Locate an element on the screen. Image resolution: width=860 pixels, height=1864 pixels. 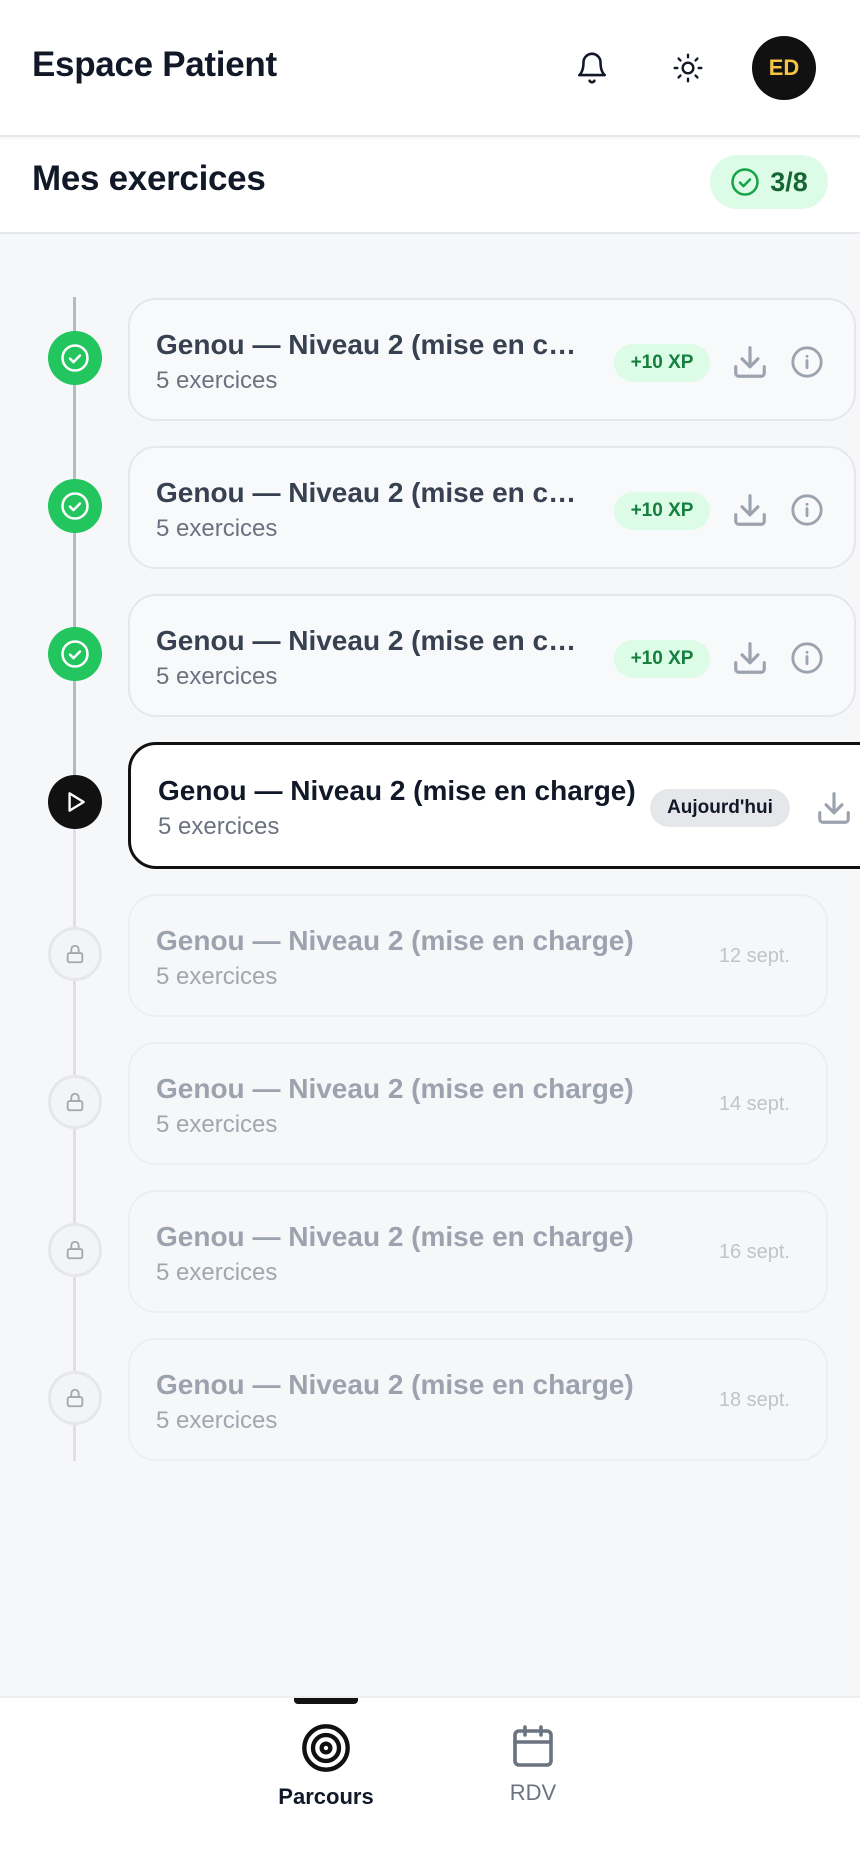
app-header: Espace Patient ED is located at coordinates (430, 68).